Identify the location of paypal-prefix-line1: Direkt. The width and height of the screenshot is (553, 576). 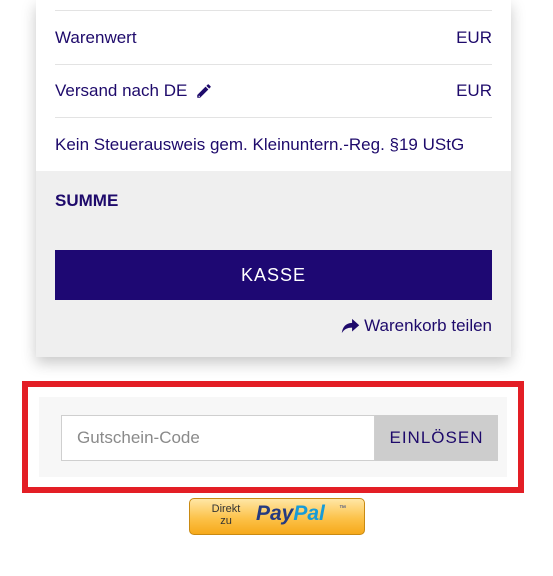
(226, 509).